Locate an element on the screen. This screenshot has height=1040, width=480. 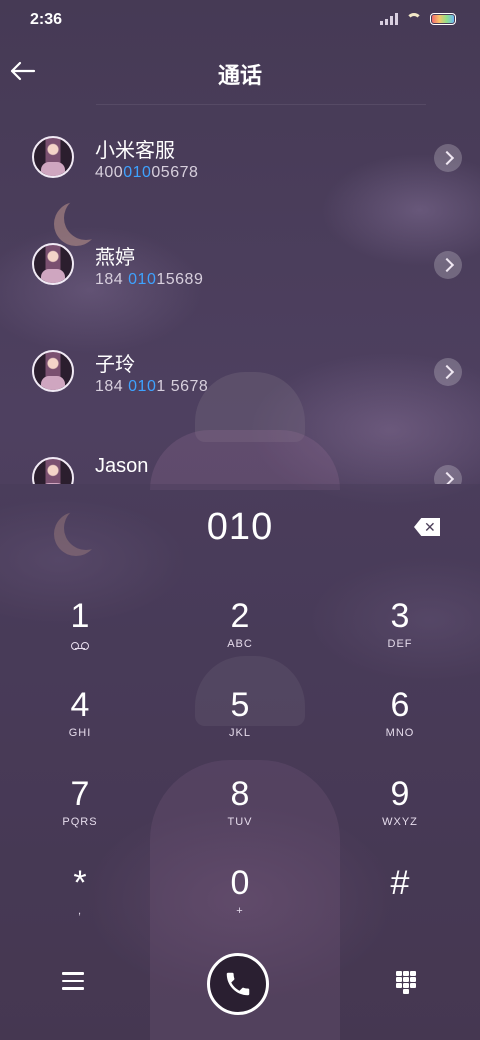
contact-name: Jason is located at coordinates (122, 466).